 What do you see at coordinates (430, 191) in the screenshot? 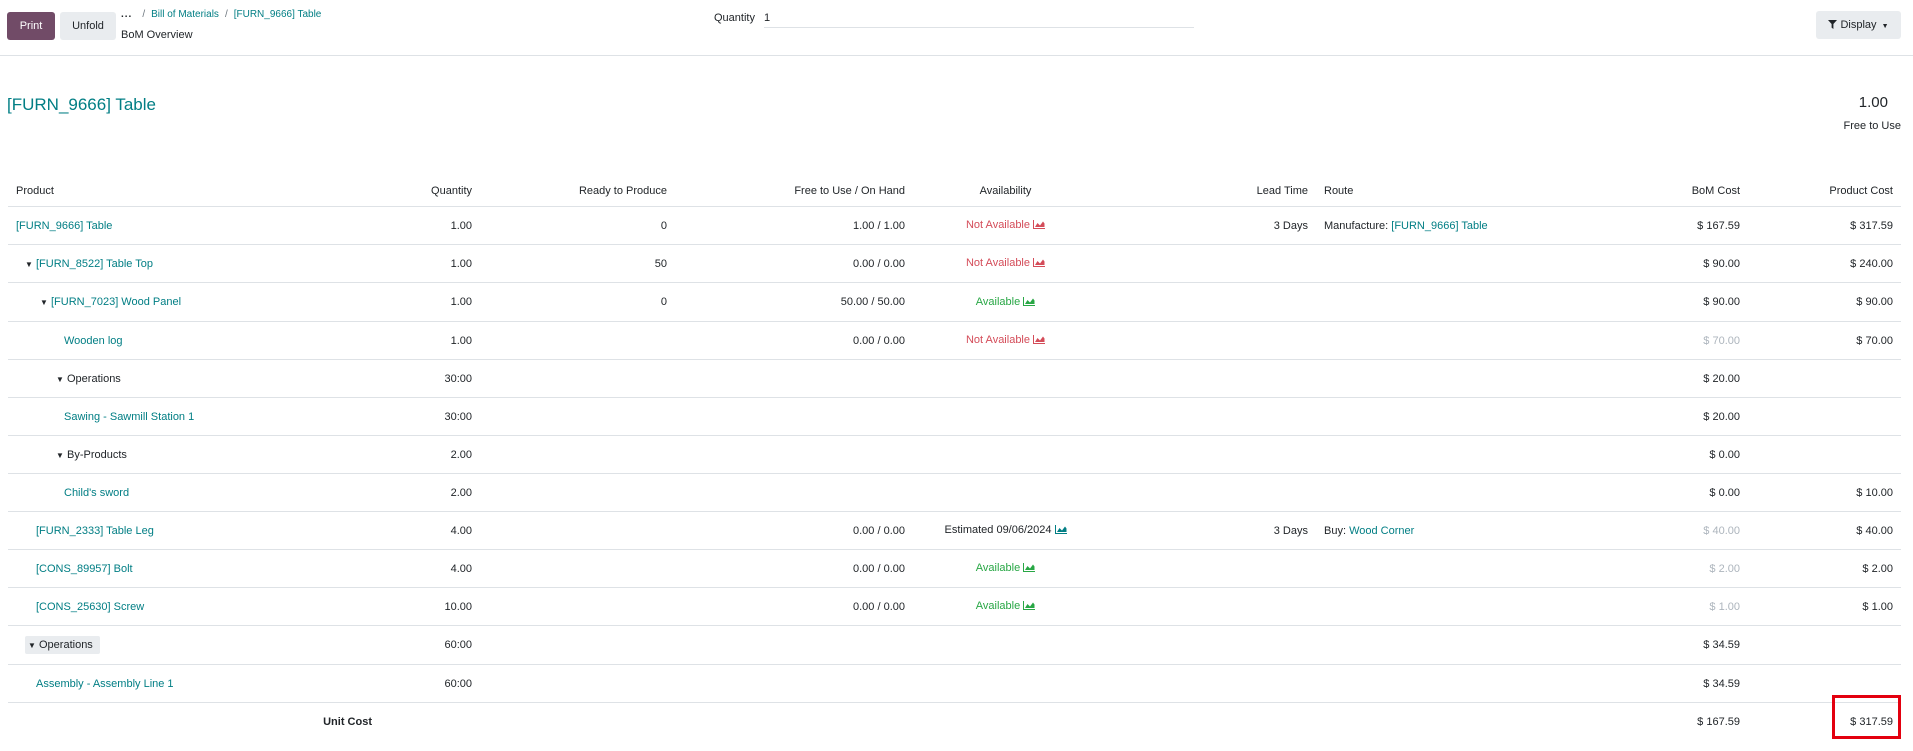
I see `column-header-quantity: Quantity` at bounding box center [430, 191].